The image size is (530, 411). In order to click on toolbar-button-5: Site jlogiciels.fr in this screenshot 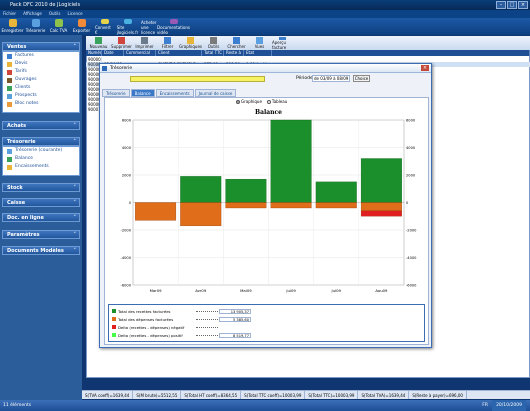, I will do `click(127, 26)`.